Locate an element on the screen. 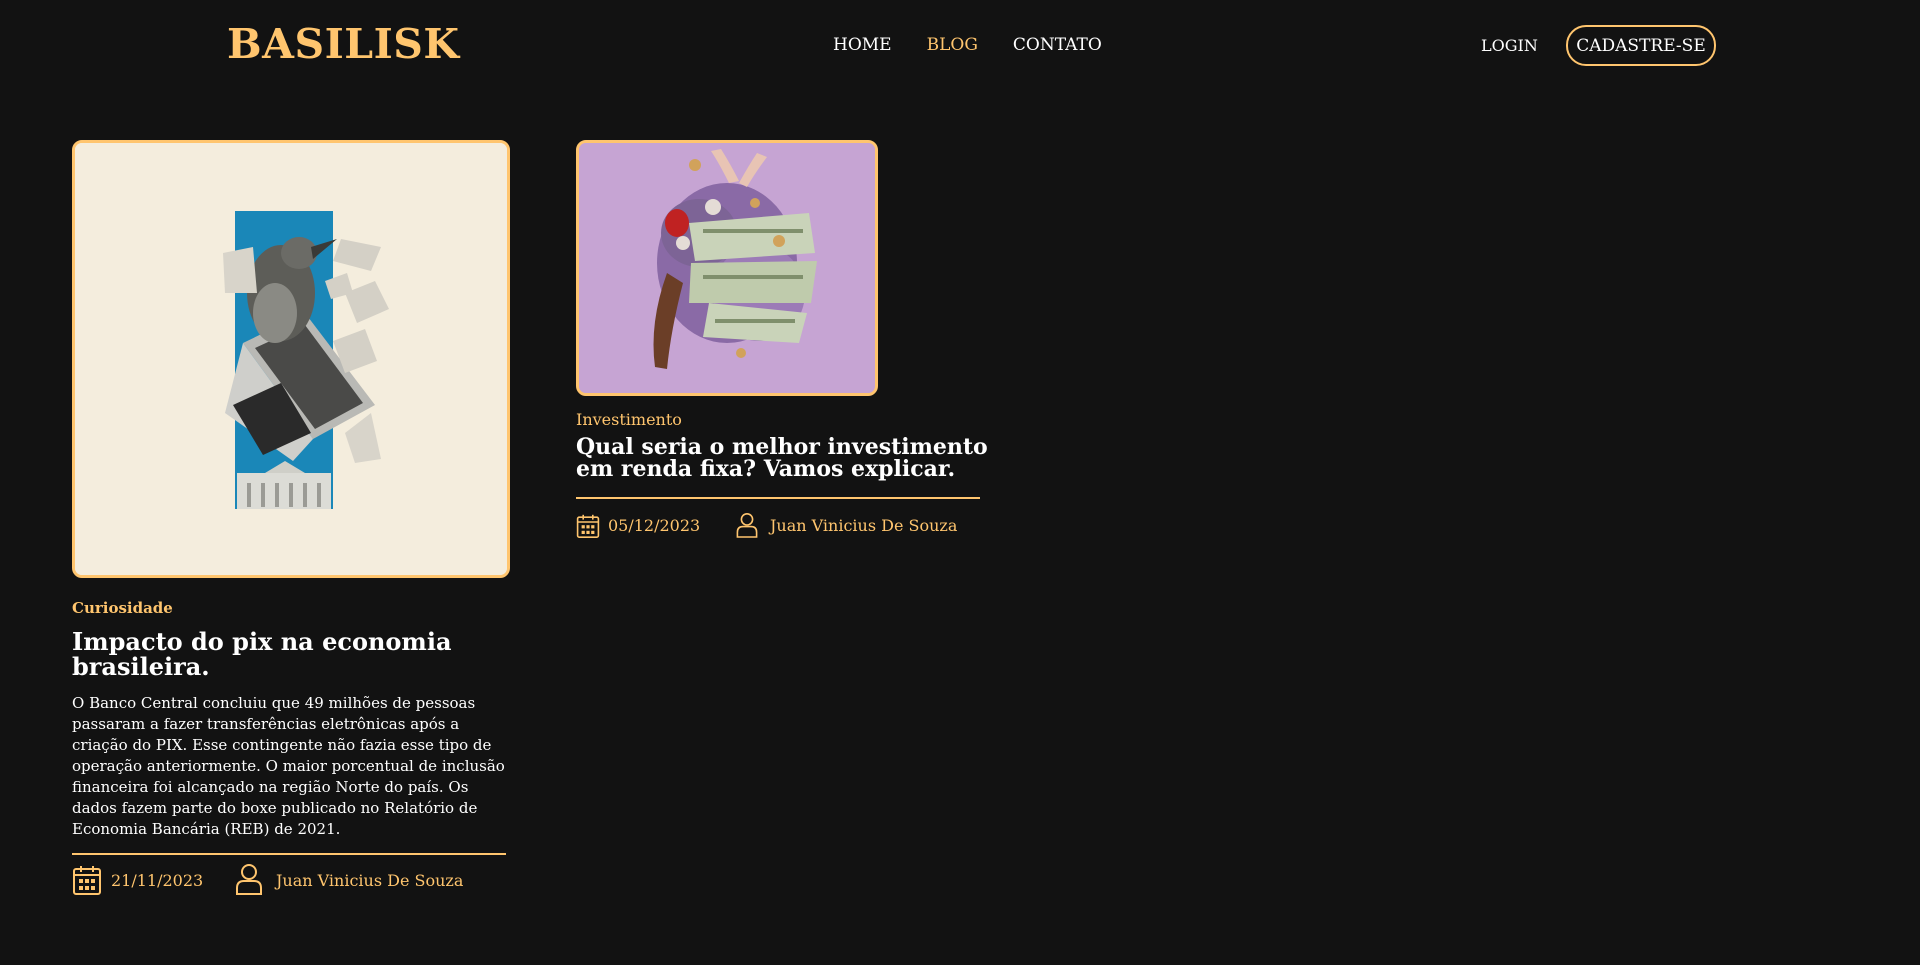 The width and height of the screenshot is (1920, 965). login-link: LOGIN is located at coordinates (1509, 46).